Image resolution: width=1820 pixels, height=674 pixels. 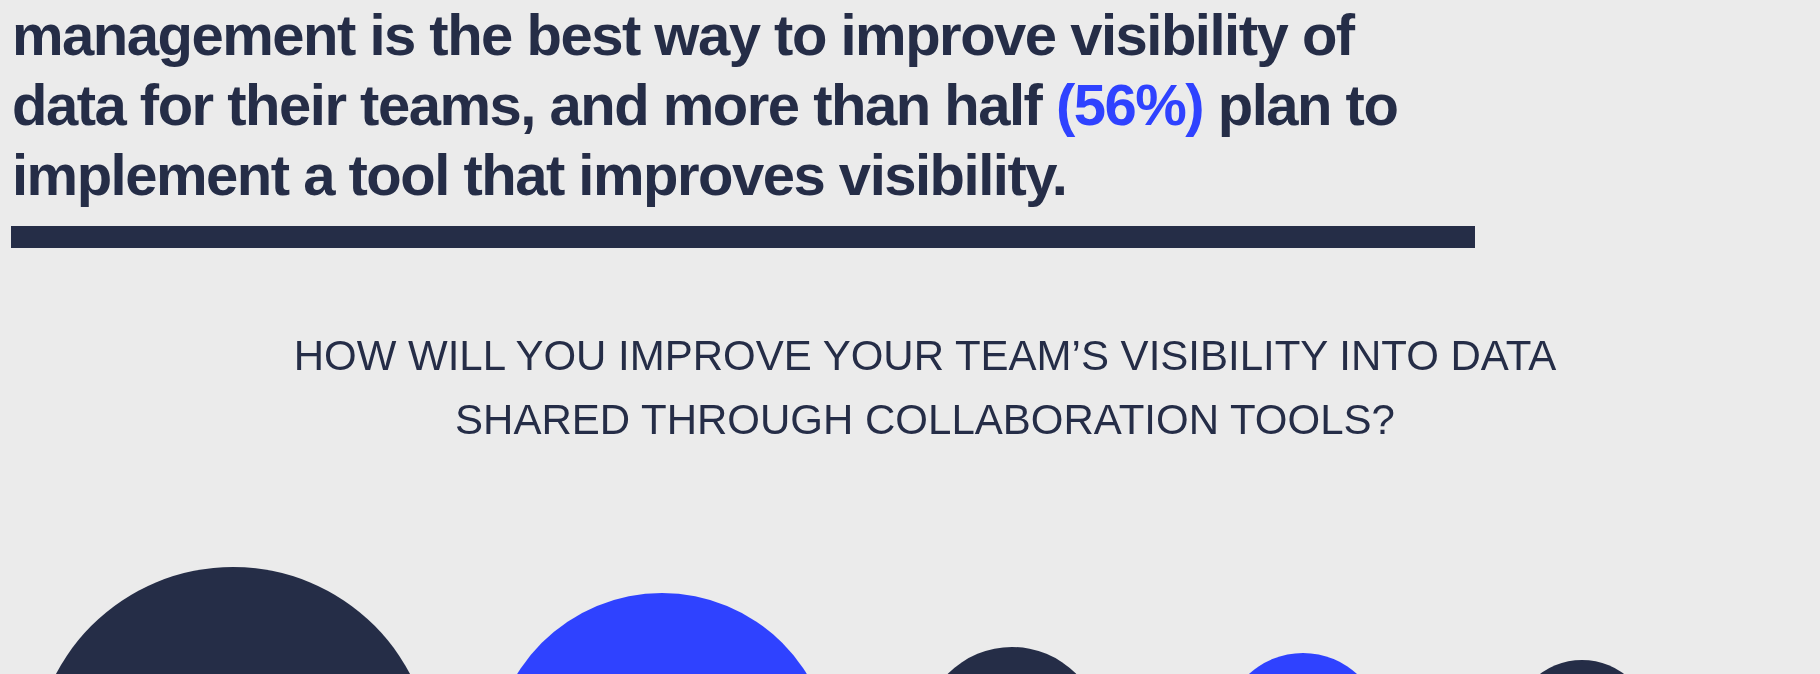 What do you see at coordinates (925, 420) in the screenshot?
I see `question-text: SHARED THROUGH COLLABORATION TOOLS?` at bounding box center [925, 420].